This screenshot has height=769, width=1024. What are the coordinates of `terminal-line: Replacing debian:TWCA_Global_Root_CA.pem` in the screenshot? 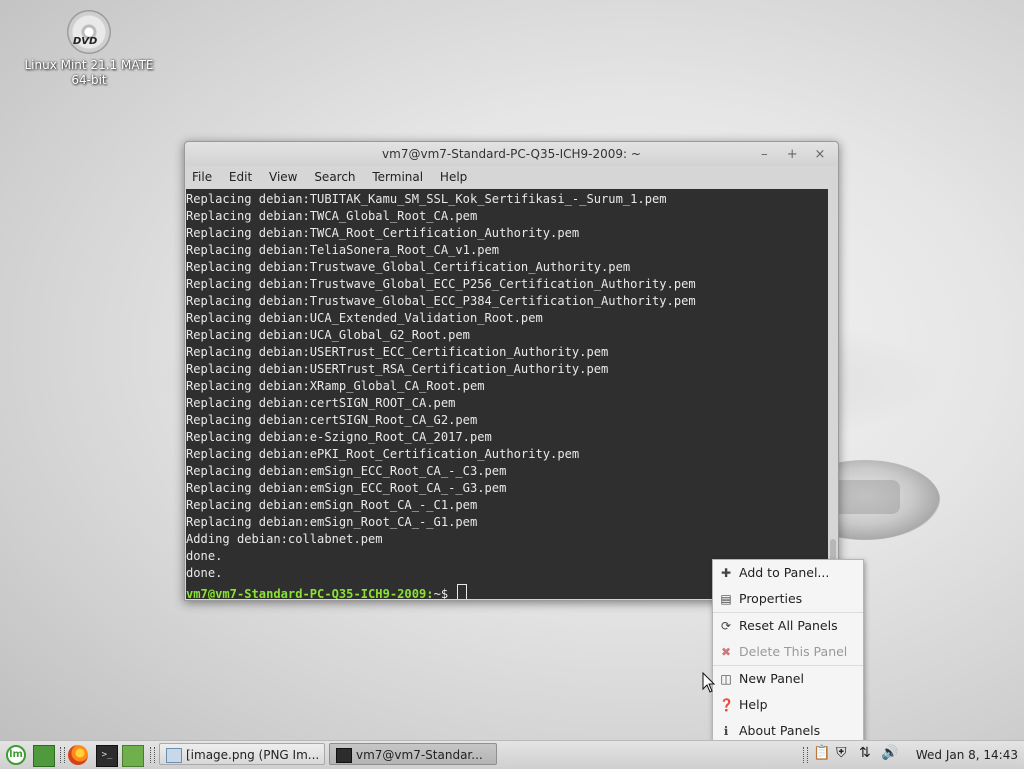 It's located at (332, 216).